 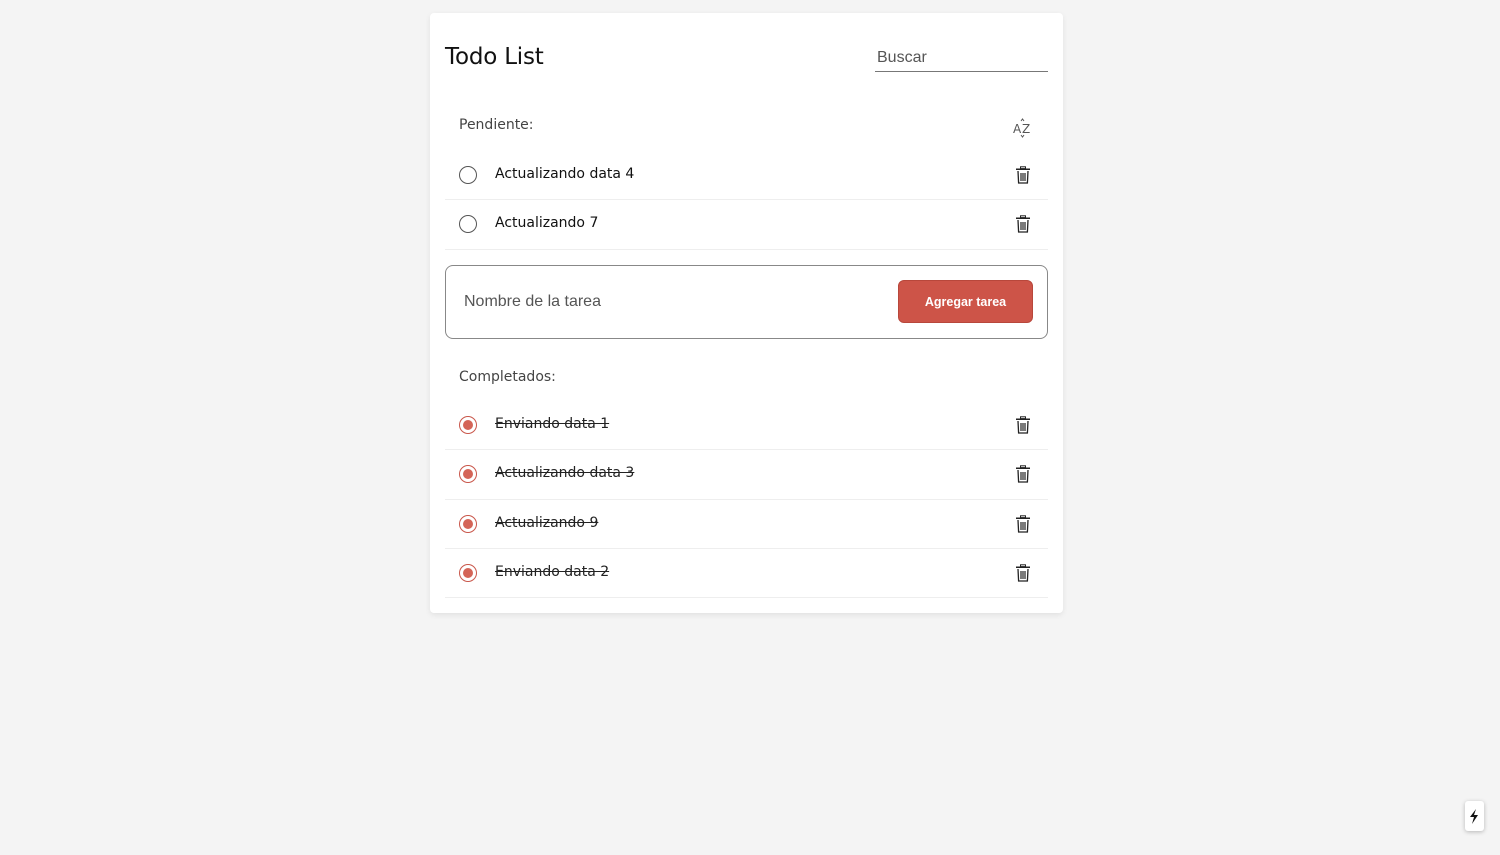 I want to click on lightning-bolt-icon, so click(x=1474, y=816).